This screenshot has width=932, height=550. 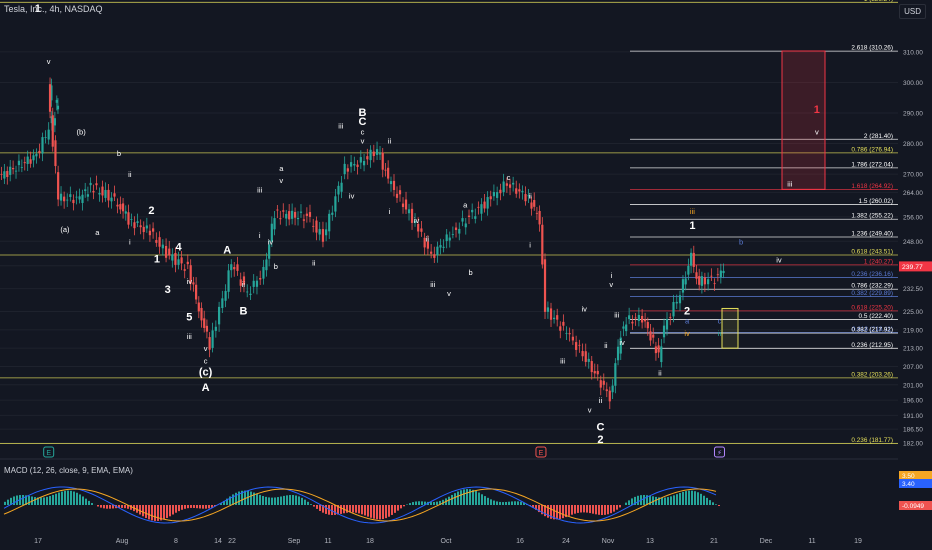 What do you see at coordinates (206, 348) in the screenshot?
I see `wave-label: v` at bounding box center [206, 348].